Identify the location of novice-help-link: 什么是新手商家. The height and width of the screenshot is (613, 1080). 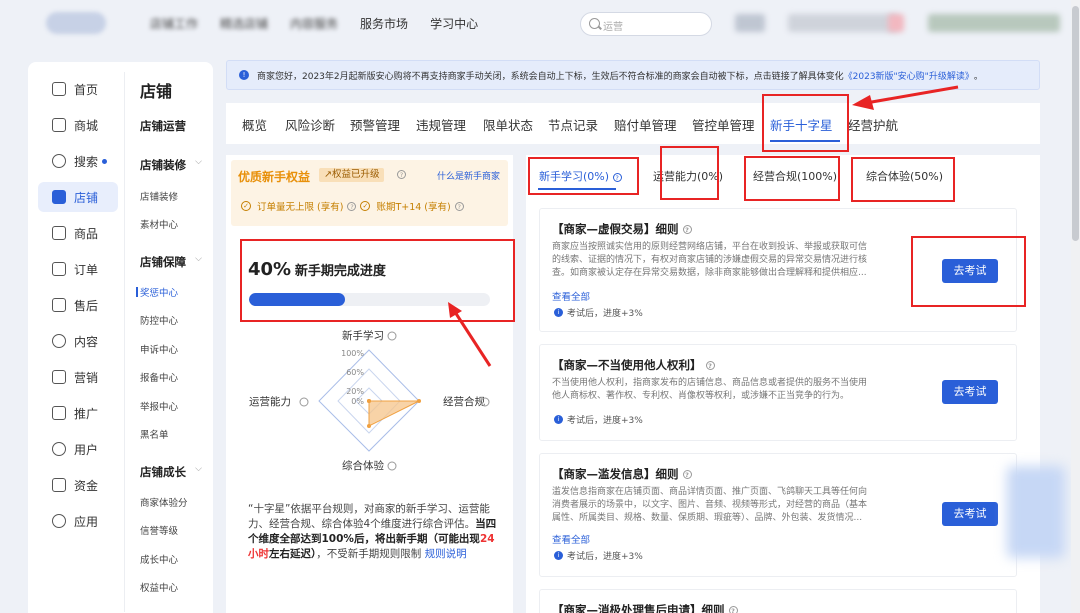
(468, 175).